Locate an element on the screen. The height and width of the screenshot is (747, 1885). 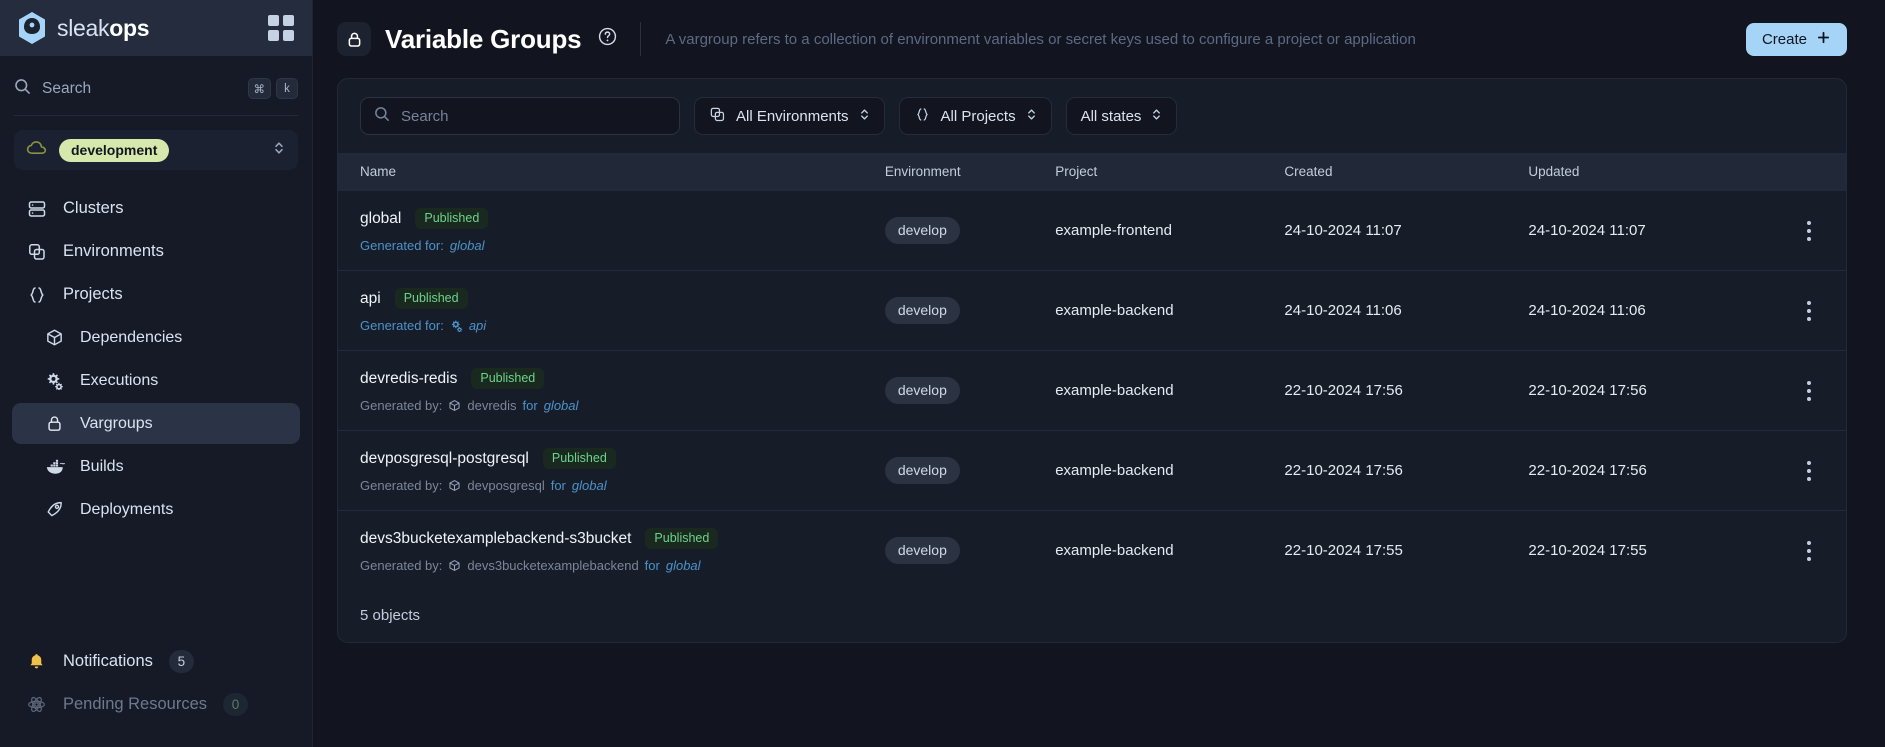
row-subtext-target: devredis is located at coordinates (491, 405).